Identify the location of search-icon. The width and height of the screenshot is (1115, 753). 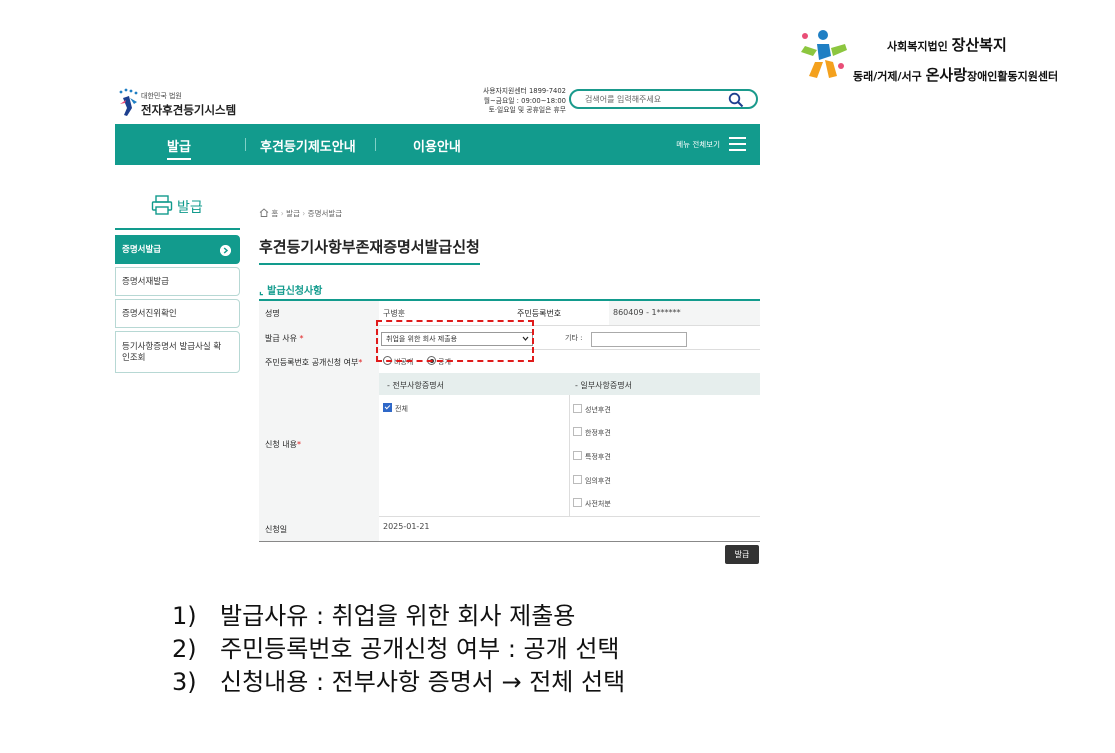
(736, 100).